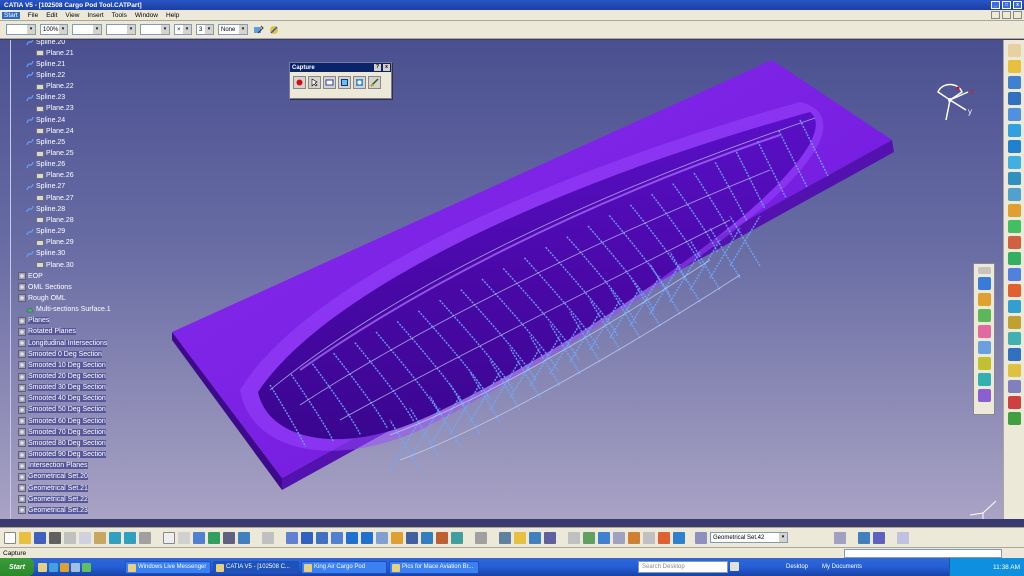 The image size is (1024, 576). What do you see at coordinates (749, 537) in the screenshot?
I see `geometrical-set-selector: Geometrical Set.42 ▾` at bounding box center [749, 537].